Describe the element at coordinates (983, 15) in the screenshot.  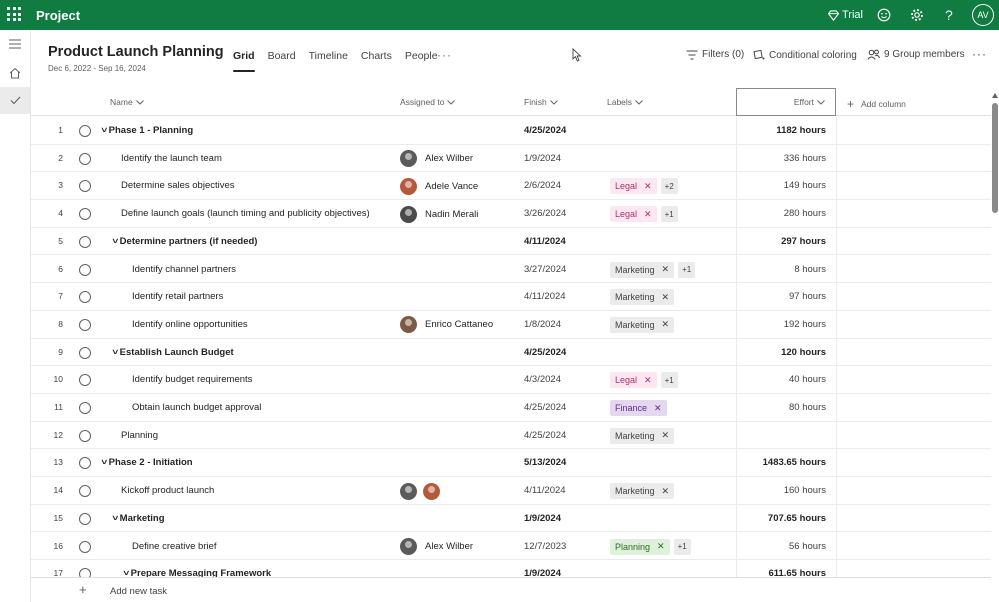
I see `user-avatar: AV` at that location.